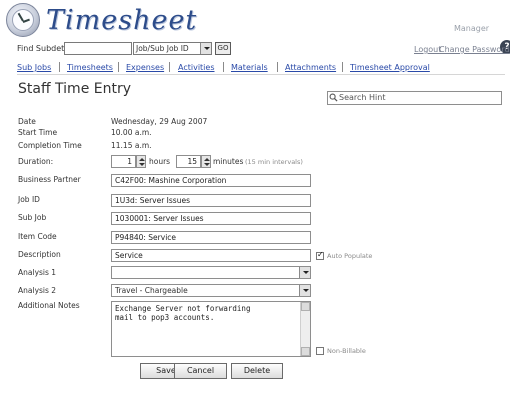  Describe the element at coordinates (211, 218) in the screenshot. I see `sub-job-field: 1030001: Server Issues` at that location.